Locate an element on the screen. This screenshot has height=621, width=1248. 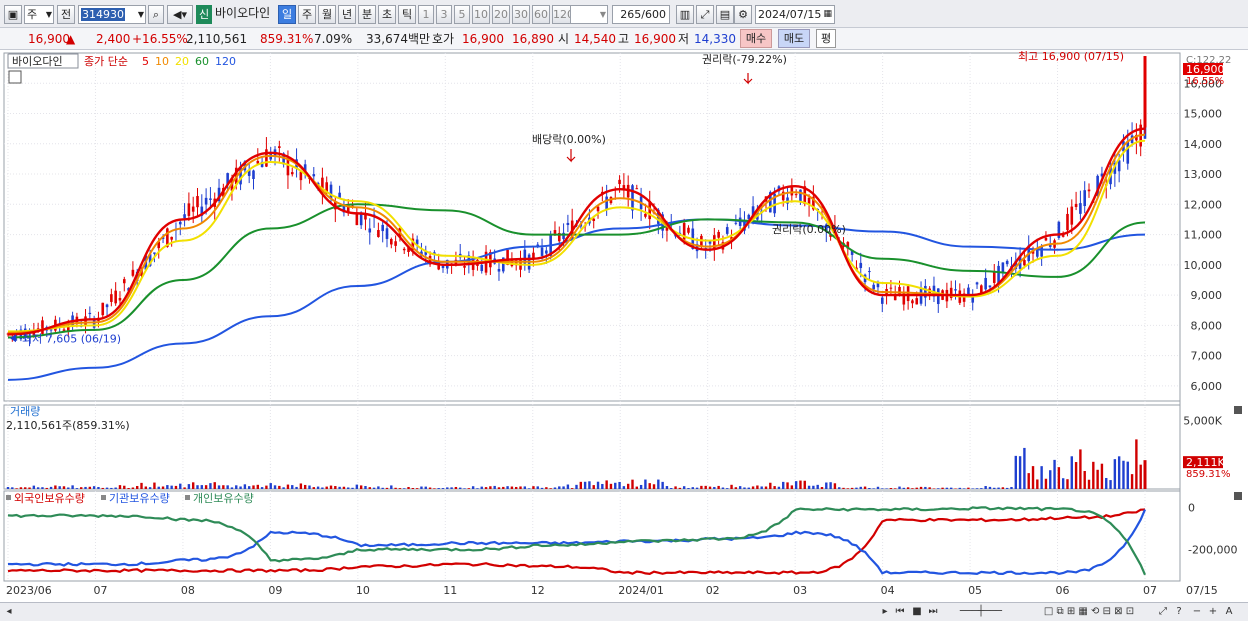
code-input: 314930 ▼ is located at coordinates (112, 14).